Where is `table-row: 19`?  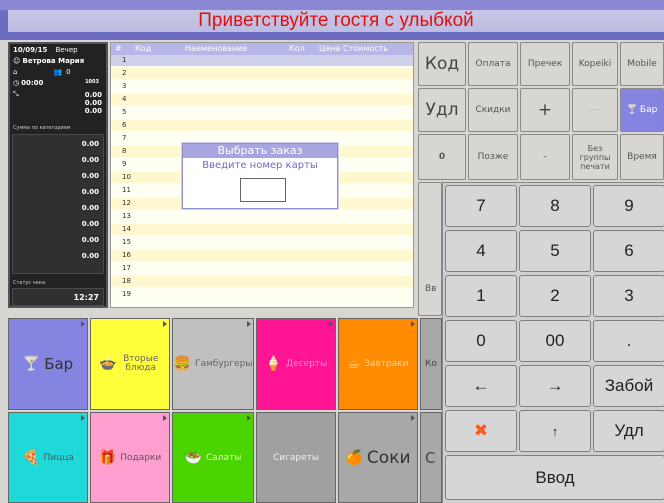
table-row: 19 is located at coordinates (262, 294).